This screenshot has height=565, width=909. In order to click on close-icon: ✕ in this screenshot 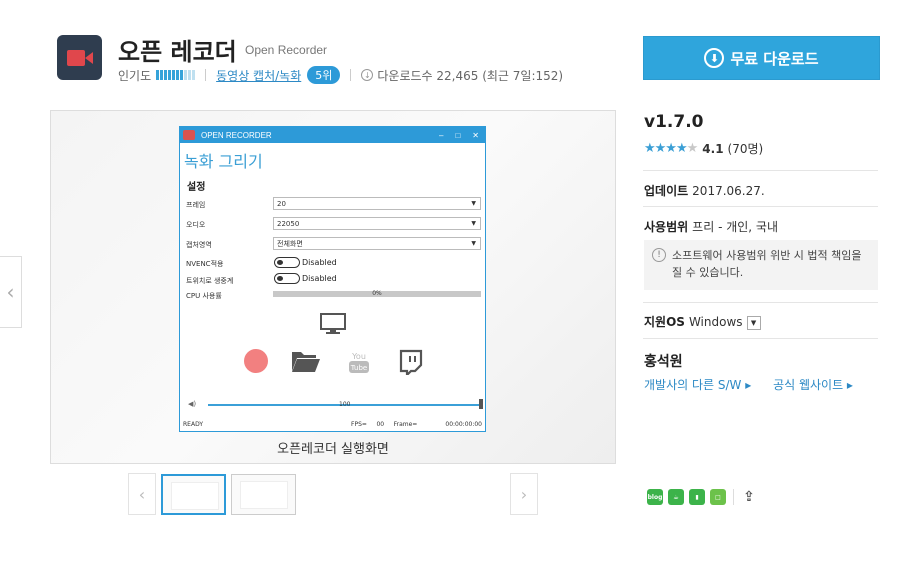, I will do `click(475, 135)`.